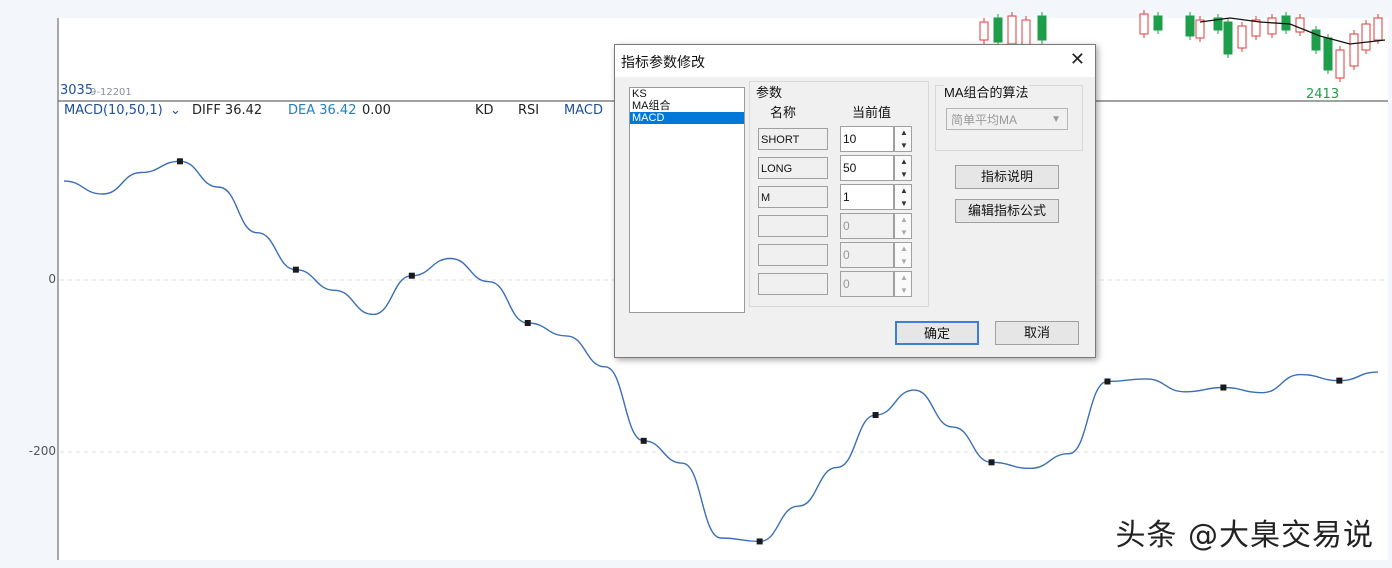 This screenshot has width=1392, height=568. I want to click on indicator-item: MA组合, so click(687, 106).